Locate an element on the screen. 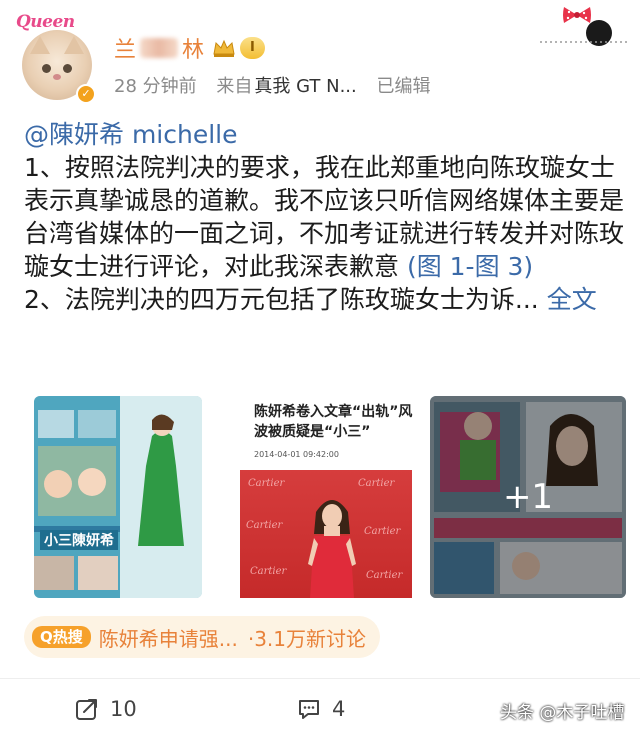 This screenshot has width=640, height=738. image-ref-link: (图 1-图 3) is located at coordinates (470, 266).